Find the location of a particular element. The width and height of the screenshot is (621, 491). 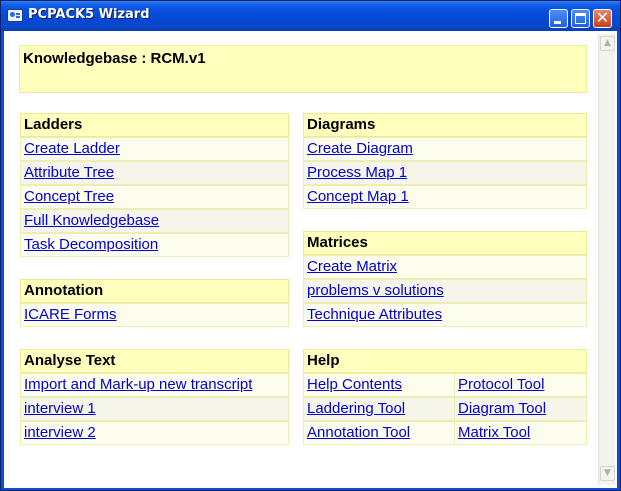

ladders-item-full-knowledgebase: Full Knowledgebase is located at coordinates (154, 221).